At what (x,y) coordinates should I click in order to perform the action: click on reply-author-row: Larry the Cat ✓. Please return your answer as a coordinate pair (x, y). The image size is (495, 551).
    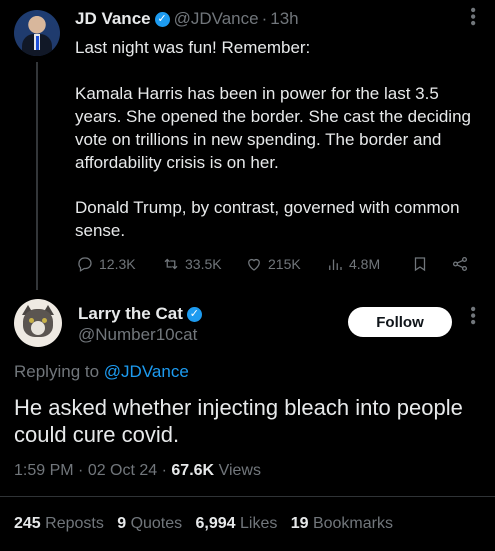
    Looking at the image, I should click on (142, 314).